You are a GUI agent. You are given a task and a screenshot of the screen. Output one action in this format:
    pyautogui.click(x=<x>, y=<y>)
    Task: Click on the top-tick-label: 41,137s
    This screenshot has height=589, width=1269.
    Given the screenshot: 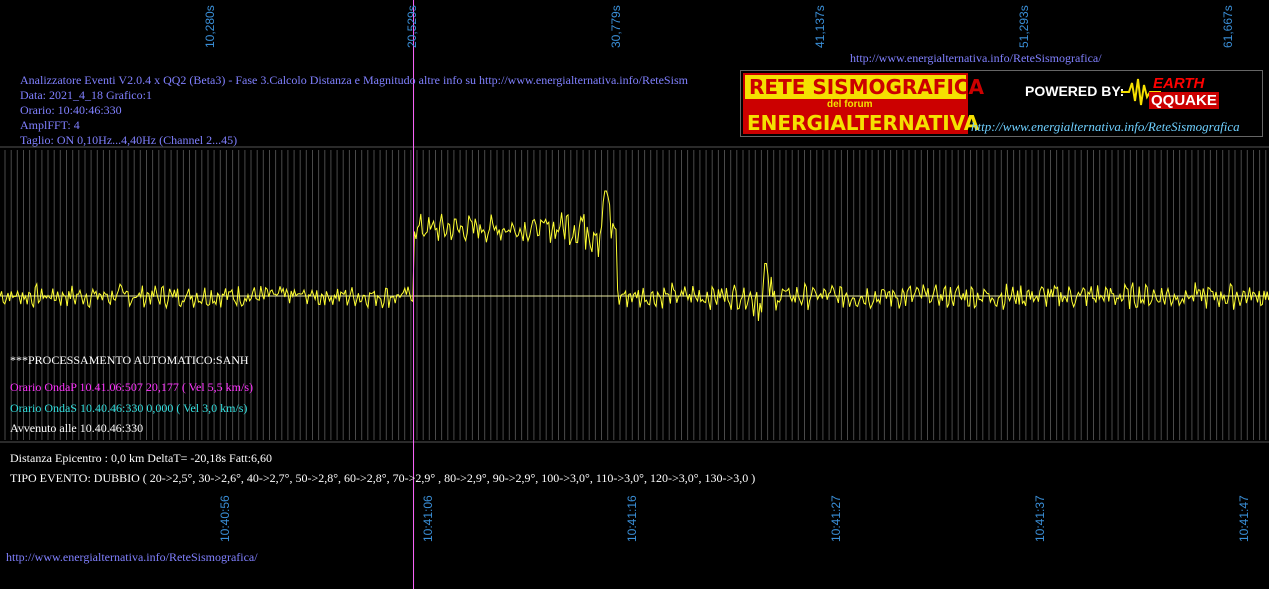 What is the action you would take?
    pyautogui.click(x=820, y=26)
    